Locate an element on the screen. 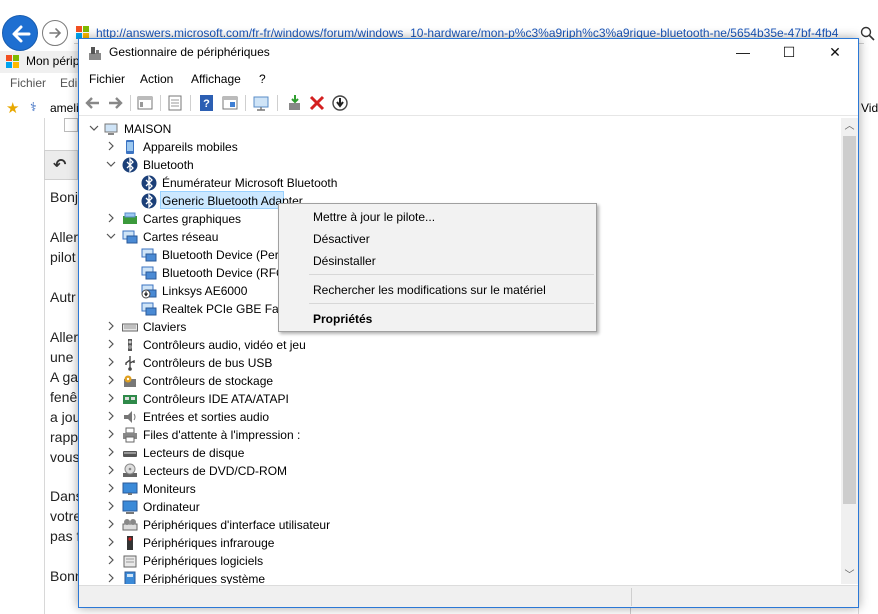  system-device-icon is located at coordinates (130, 577).